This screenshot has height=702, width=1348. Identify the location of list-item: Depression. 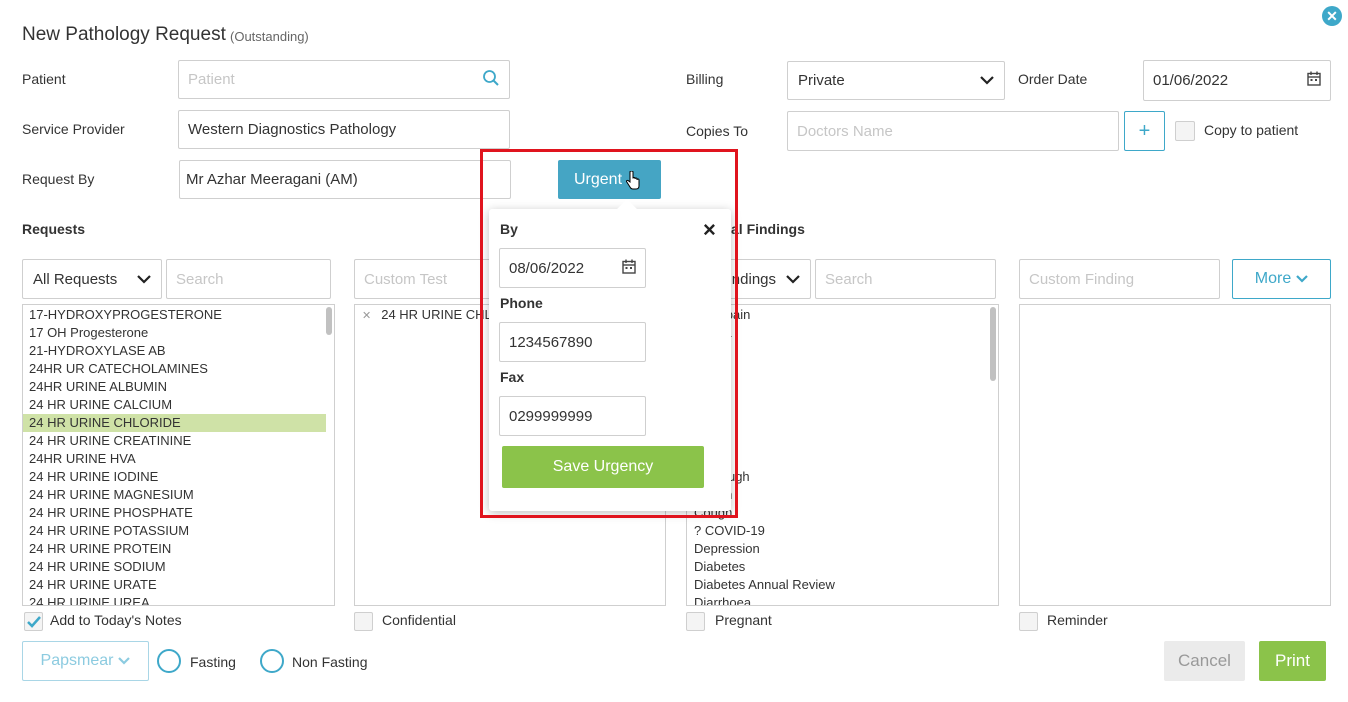
(842, 549).